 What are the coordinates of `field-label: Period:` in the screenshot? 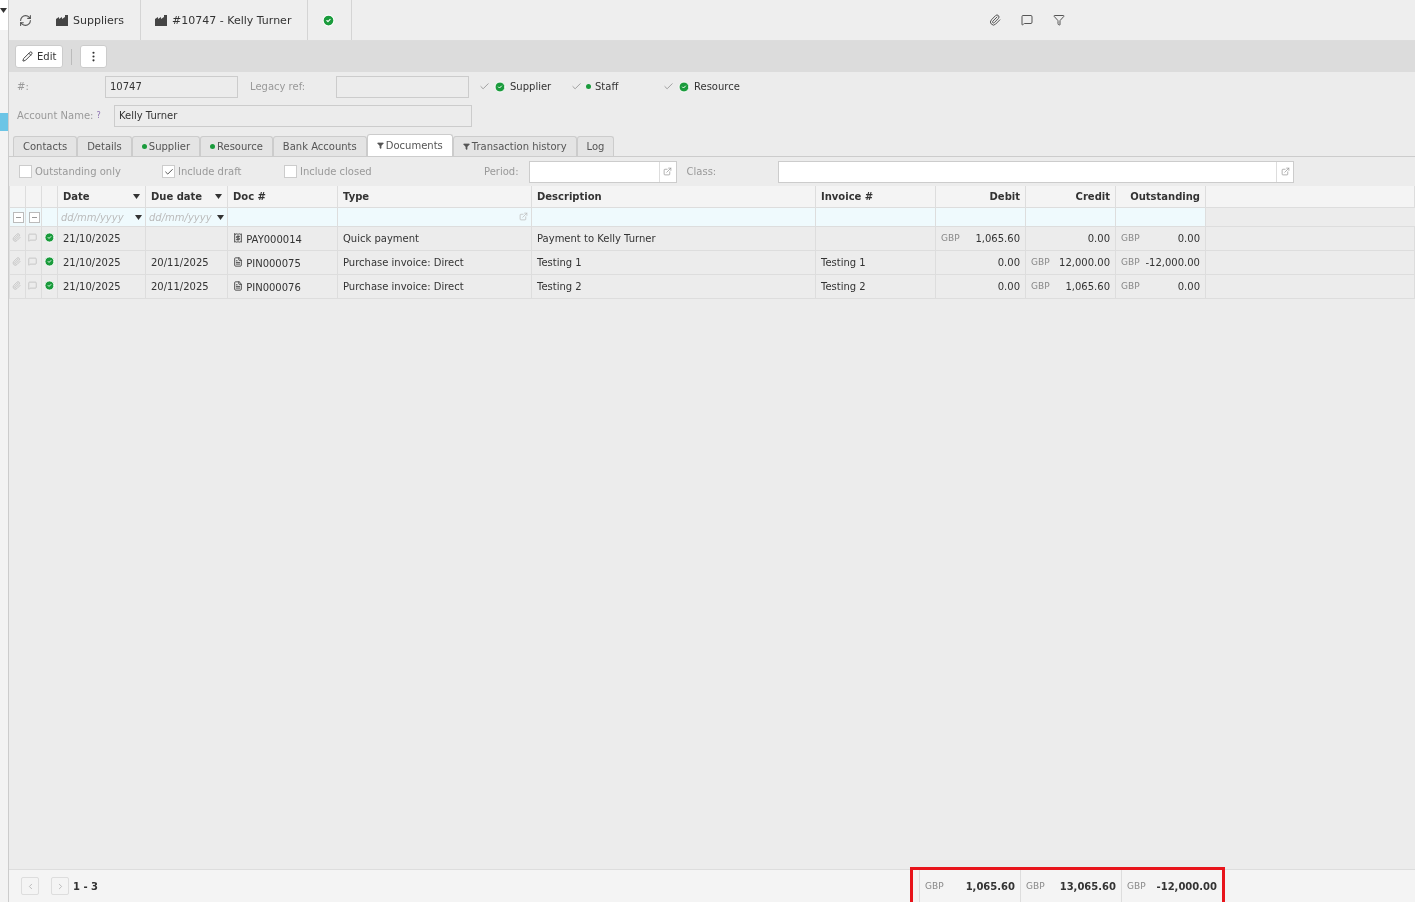 It's located at (501, 171).